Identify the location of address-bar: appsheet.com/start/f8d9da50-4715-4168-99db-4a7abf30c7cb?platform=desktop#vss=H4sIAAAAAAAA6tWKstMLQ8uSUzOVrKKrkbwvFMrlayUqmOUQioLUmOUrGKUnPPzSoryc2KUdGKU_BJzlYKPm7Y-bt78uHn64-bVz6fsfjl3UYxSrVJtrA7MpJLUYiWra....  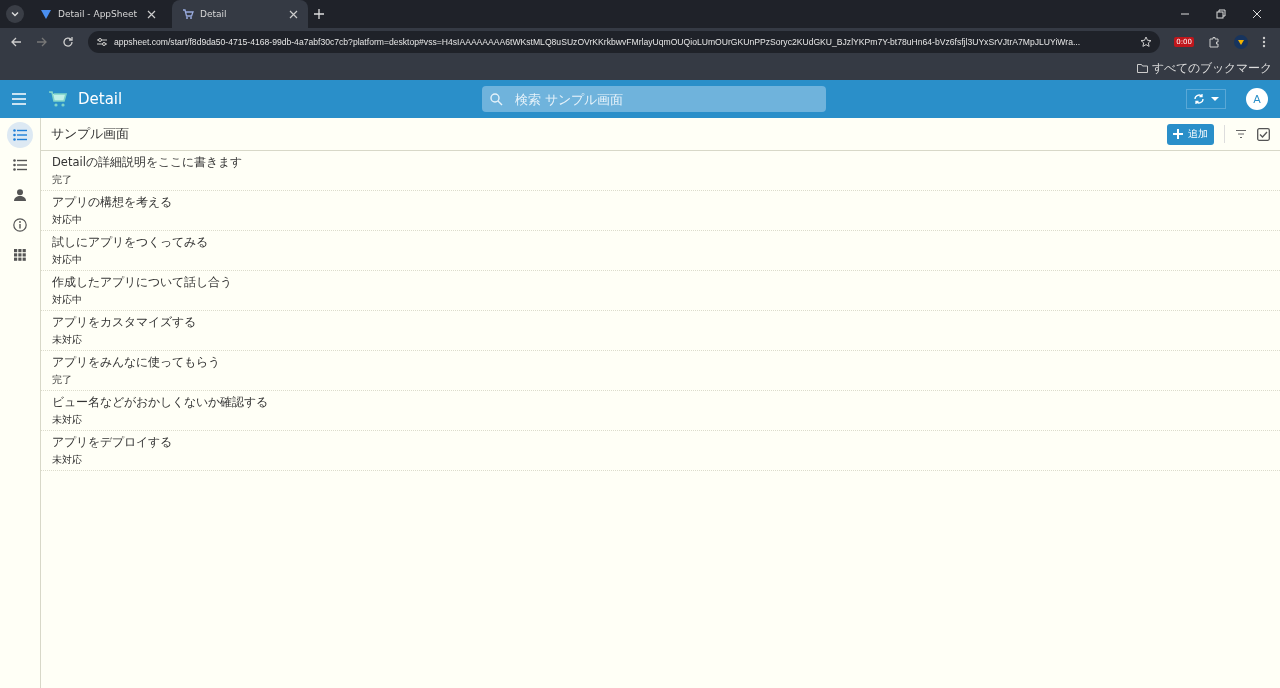
(624, 42).